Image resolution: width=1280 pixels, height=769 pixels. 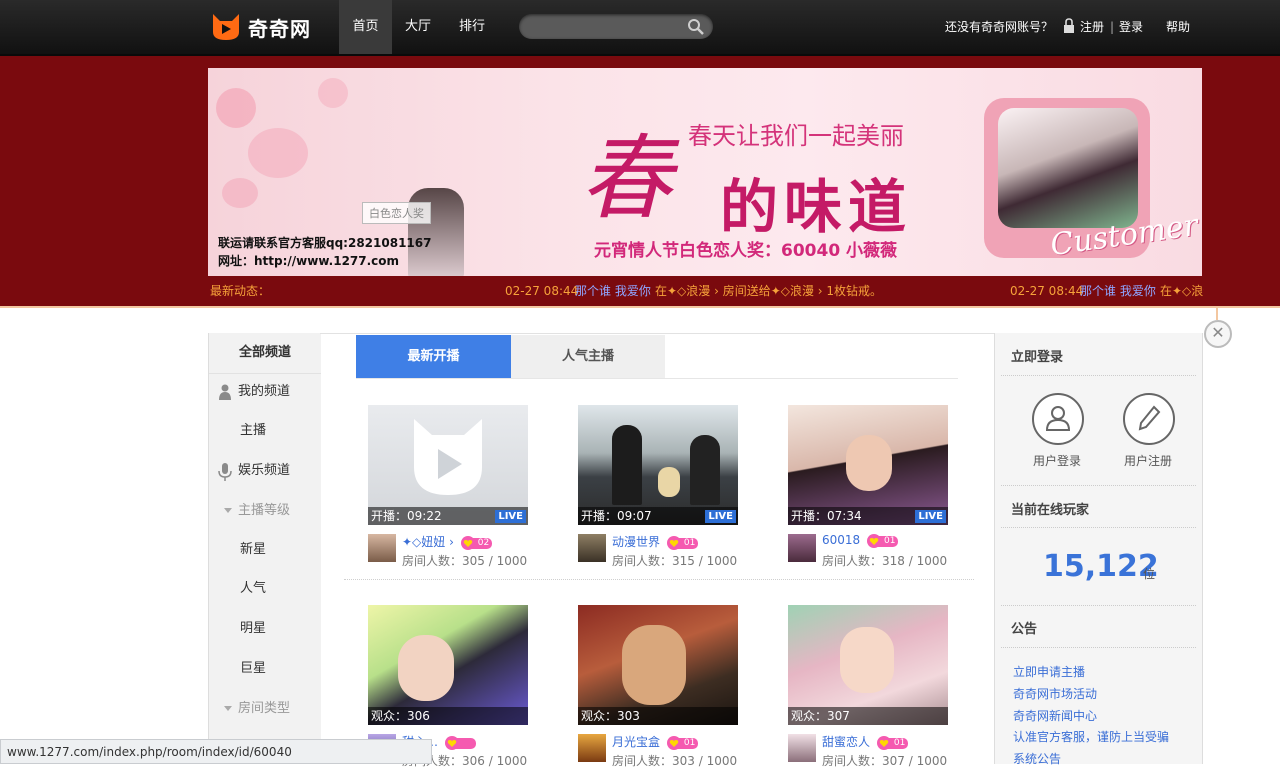 I want to click on user-login-button, so click(x=1058, y=419).